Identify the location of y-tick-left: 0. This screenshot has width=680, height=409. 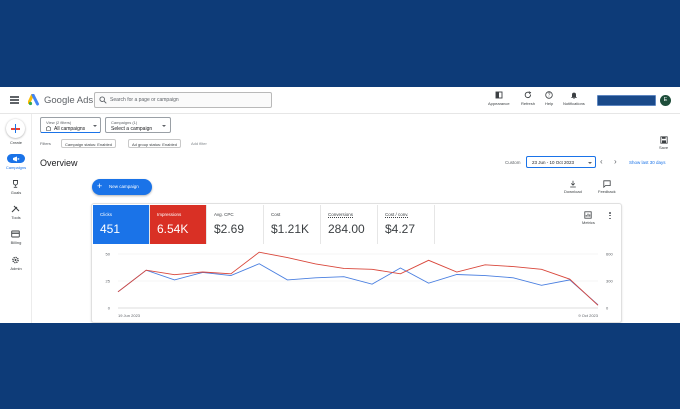
(109, 308).